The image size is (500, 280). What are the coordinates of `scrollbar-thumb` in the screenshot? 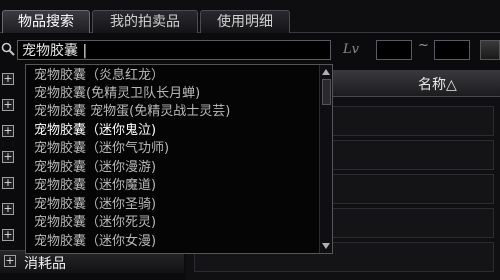 It's located at (326, 92).